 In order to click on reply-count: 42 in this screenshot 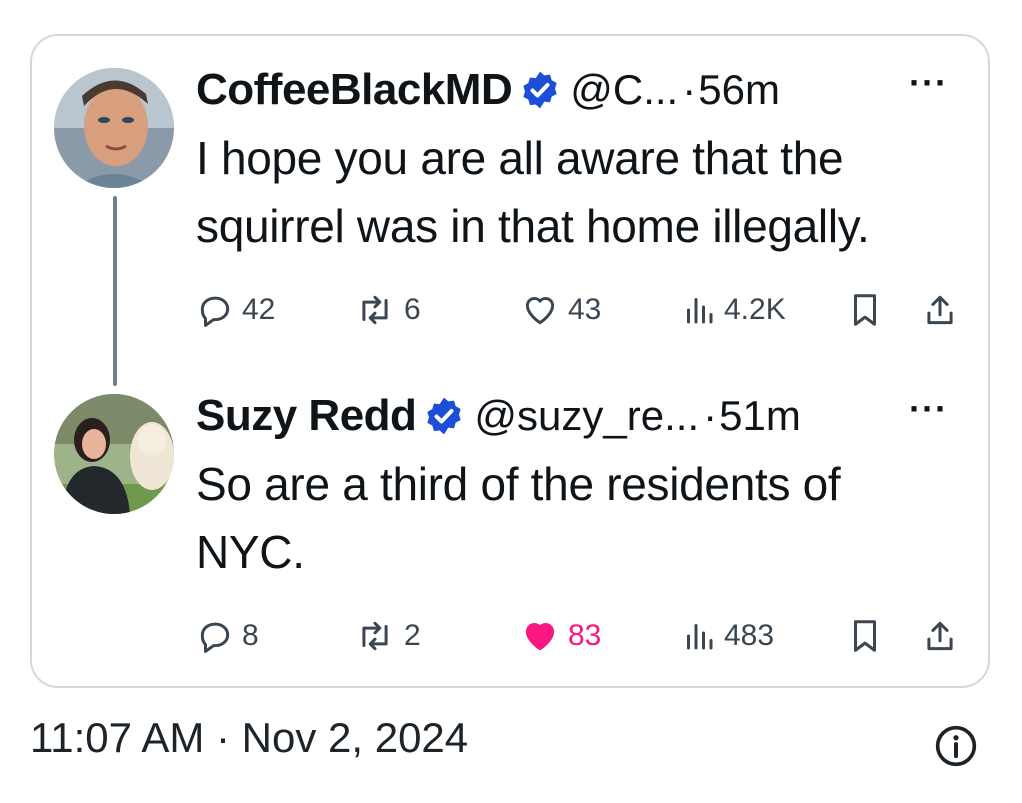, I will do `click(259, 309)`.